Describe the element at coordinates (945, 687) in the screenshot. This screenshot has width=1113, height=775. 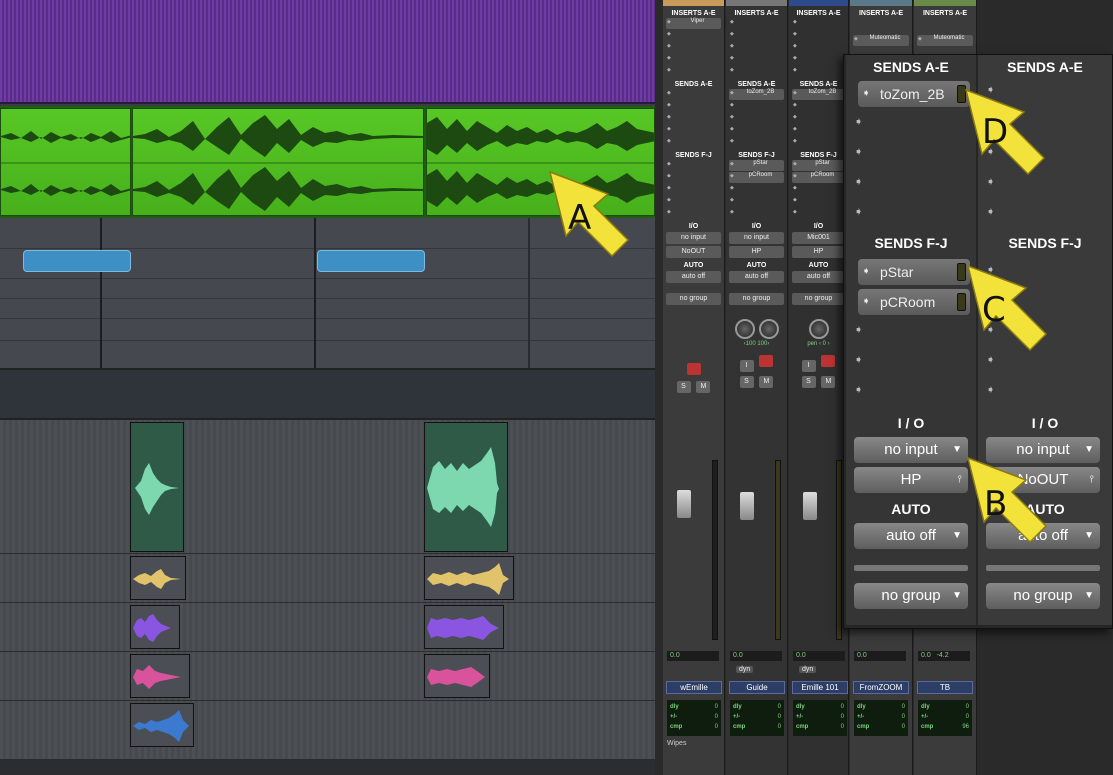
I see `track-name: TB` at that location.